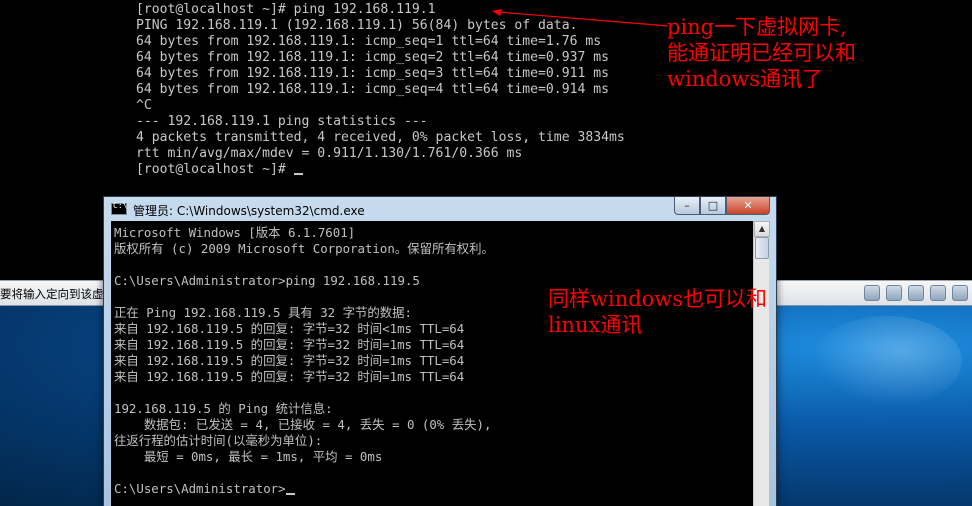  I want to click on minimize-button: –, so click(687, 206).